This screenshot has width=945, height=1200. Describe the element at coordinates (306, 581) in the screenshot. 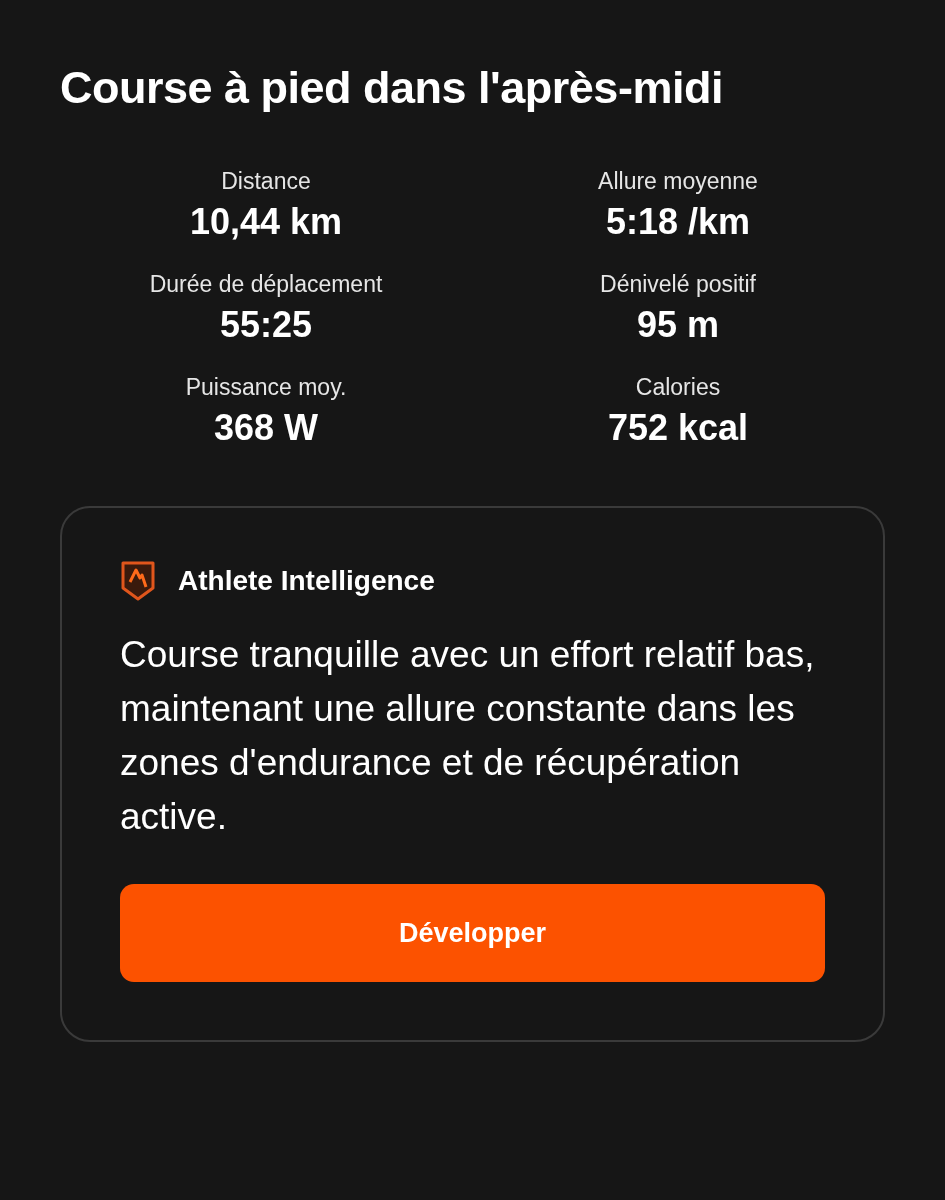

I see `insight-heading: Athlete Intelligence` at that location.